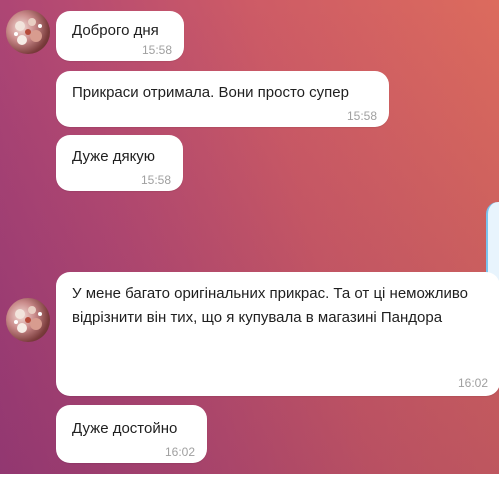 Image resolution: width=499 pixels, height=500 pixels. Describe the element at coordinates (210, 92) in the screenshot. I see `message-text: Прикраси отримала. Вони просто супер` at that location.